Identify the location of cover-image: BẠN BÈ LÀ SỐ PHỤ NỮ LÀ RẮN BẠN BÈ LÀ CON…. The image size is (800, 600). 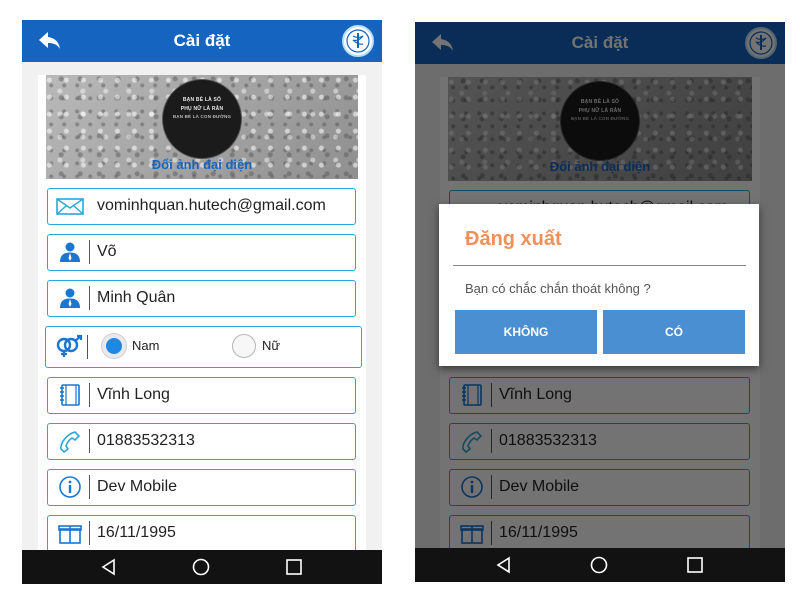
(202, 127).